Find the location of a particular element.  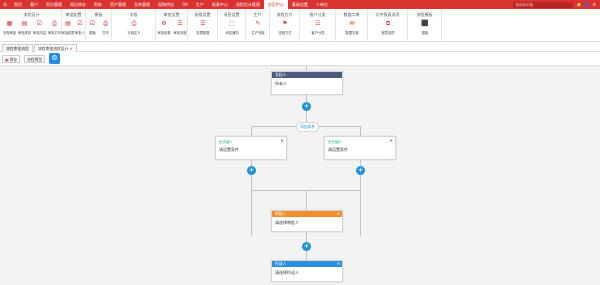

condition-title: 优先级2 is located at coordinates (335, 142).